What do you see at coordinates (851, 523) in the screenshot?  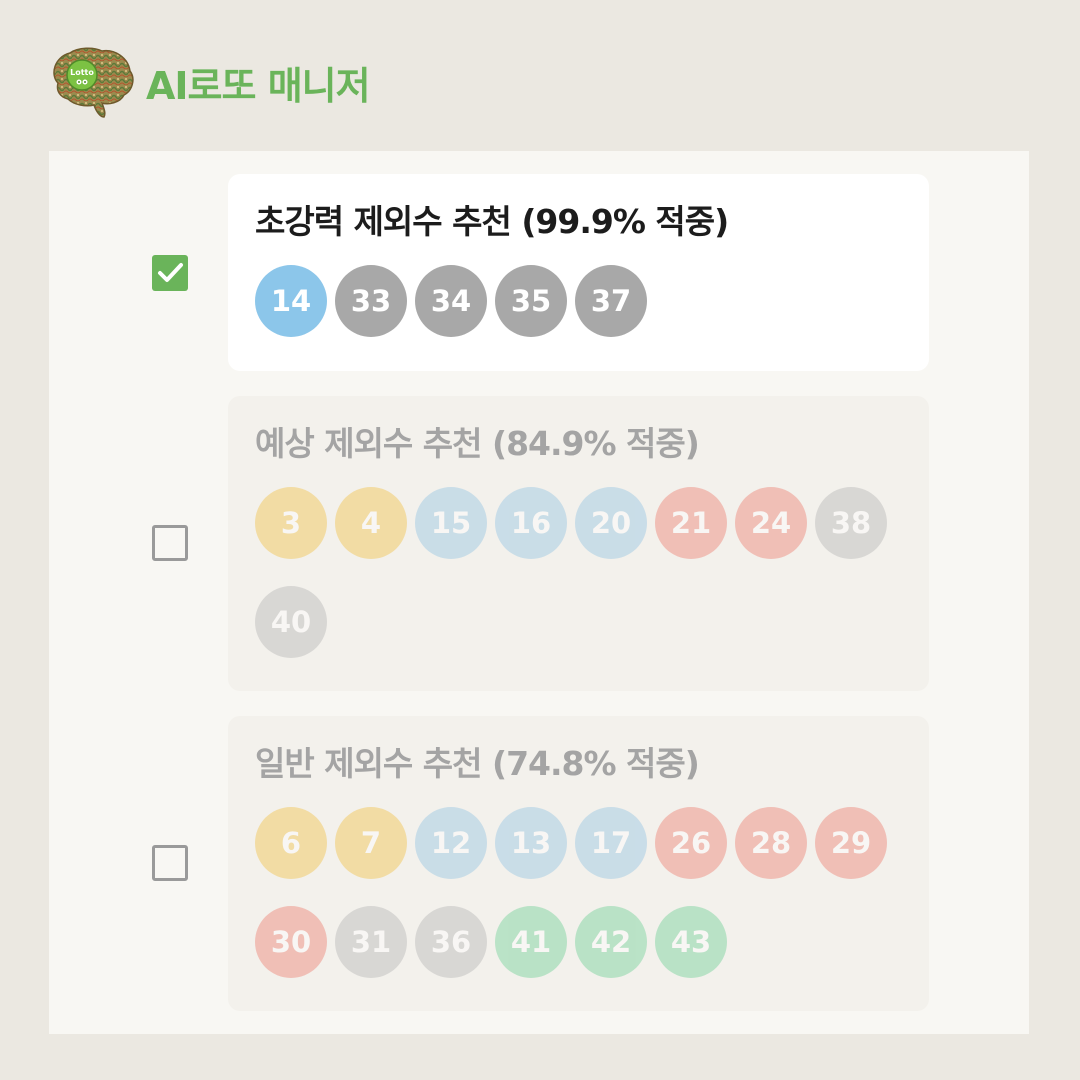 I see `number-ball: 38` at bounding box center [851, 523].